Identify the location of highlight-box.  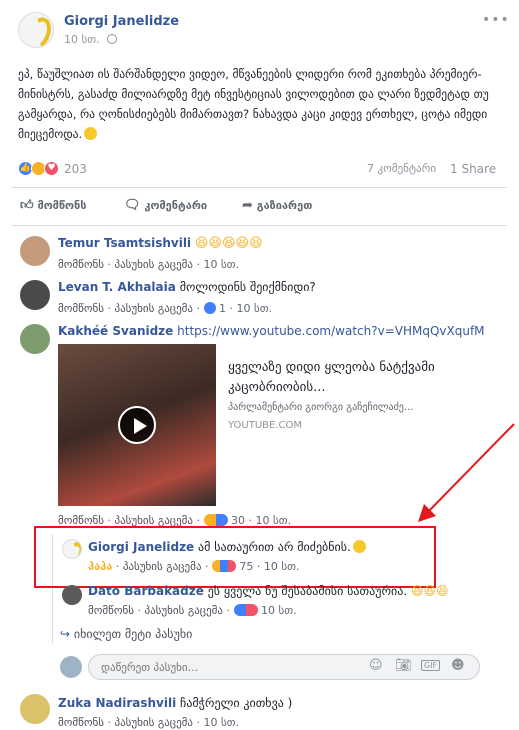
(235, 557).